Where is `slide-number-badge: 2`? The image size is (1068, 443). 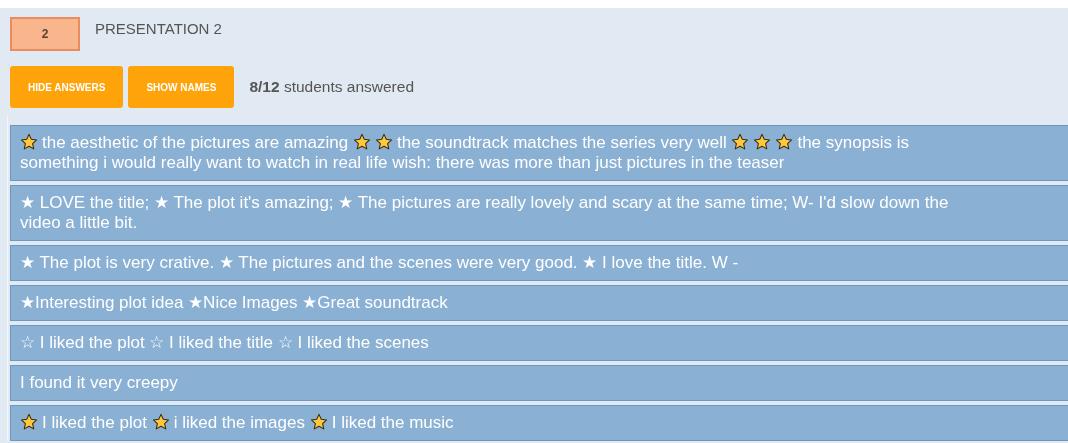
slide-number-badge: 2 is located at coordinates (45, 34).